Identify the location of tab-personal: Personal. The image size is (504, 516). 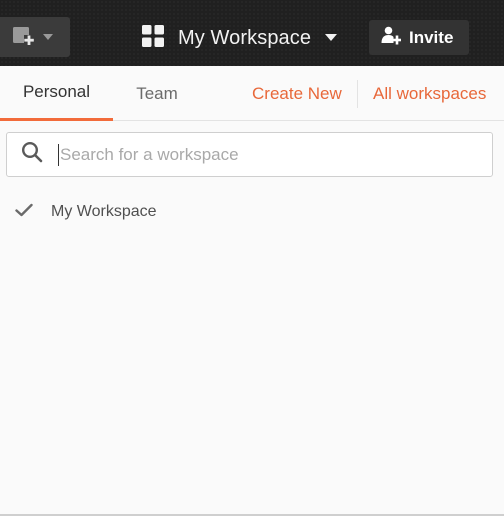
(56, 93).